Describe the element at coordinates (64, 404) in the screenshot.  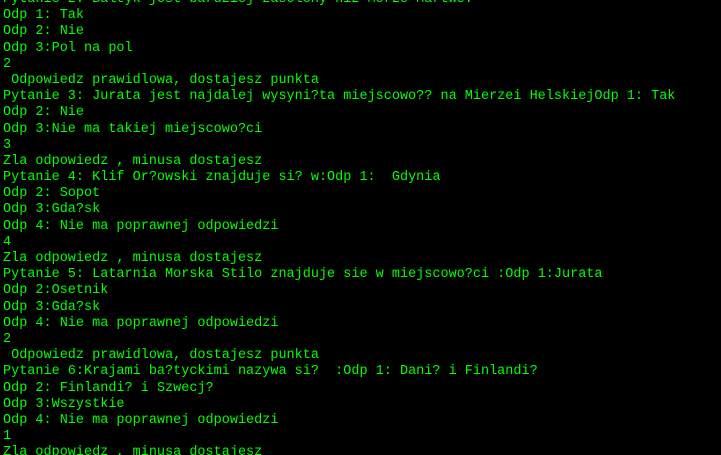
I see `console-line: Odp 3:Wszystkie` at that location.